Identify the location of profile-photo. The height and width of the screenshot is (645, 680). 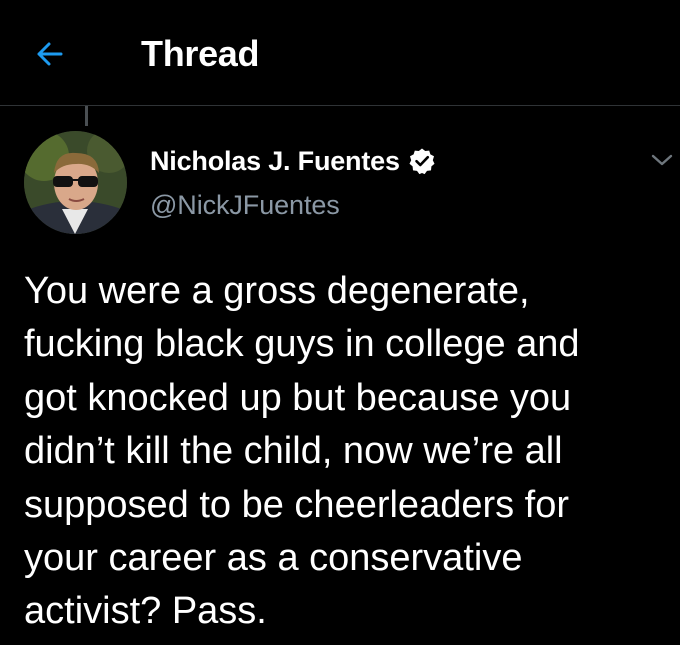
(75, 182).